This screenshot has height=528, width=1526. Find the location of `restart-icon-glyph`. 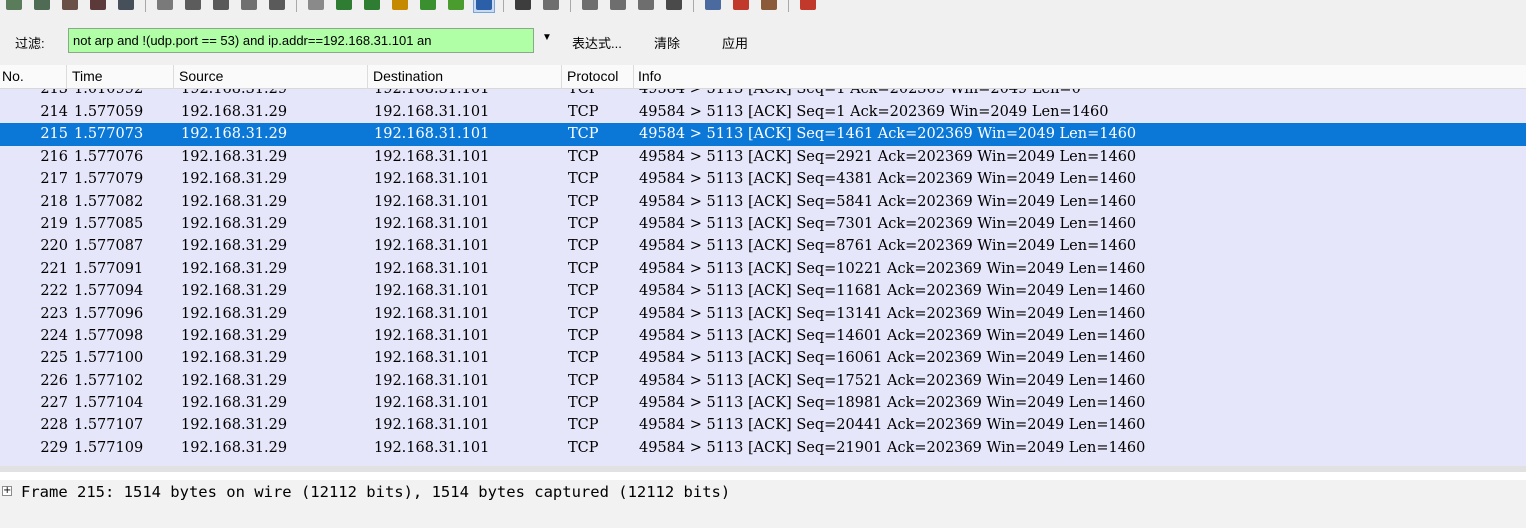

restart-icon-glyph is located at coordinates (126, 5).